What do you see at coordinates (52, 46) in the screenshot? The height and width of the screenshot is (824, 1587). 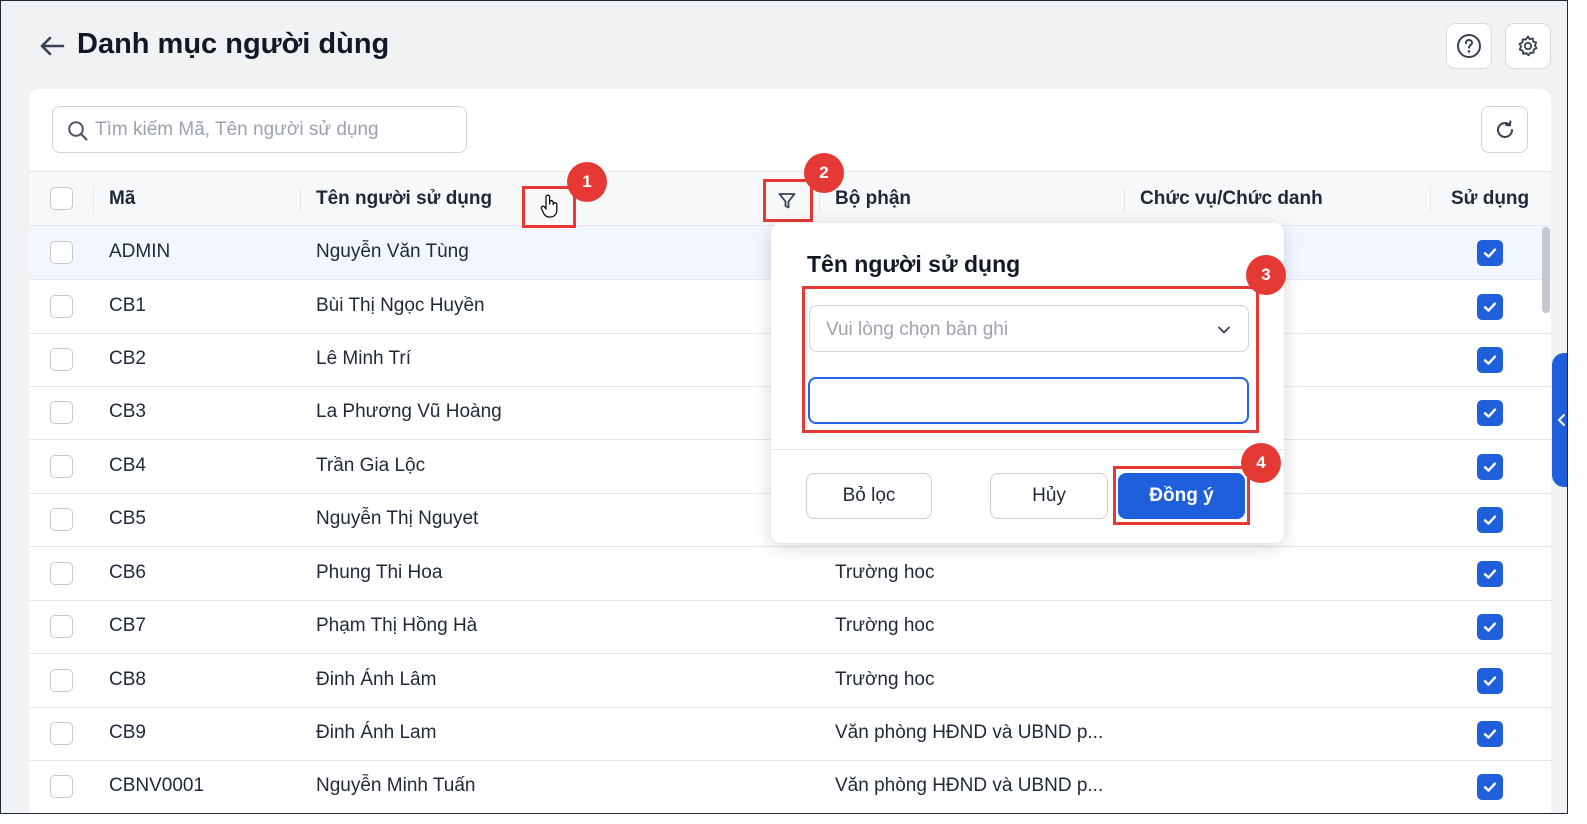 I see `back-arrow-icon` at bounding box center [52, 46].